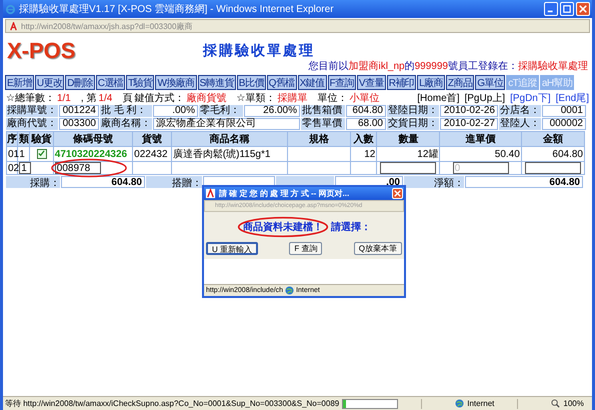 This screenshot has height=410, width=595. Describe the element at coordinates (79, 124) in the screenshot. I see `field-value: 003300` at that location.